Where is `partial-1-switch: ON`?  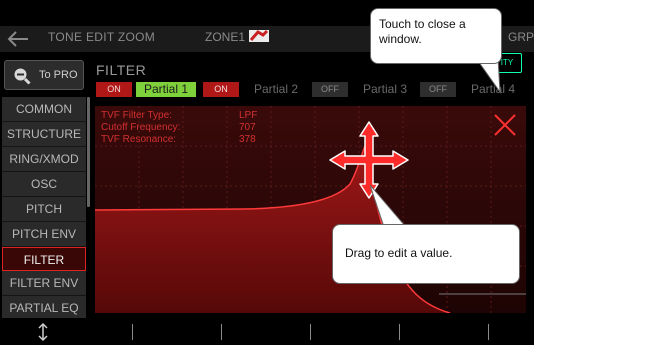
partial-1-switch: ON is located at coordinates (114, 89).